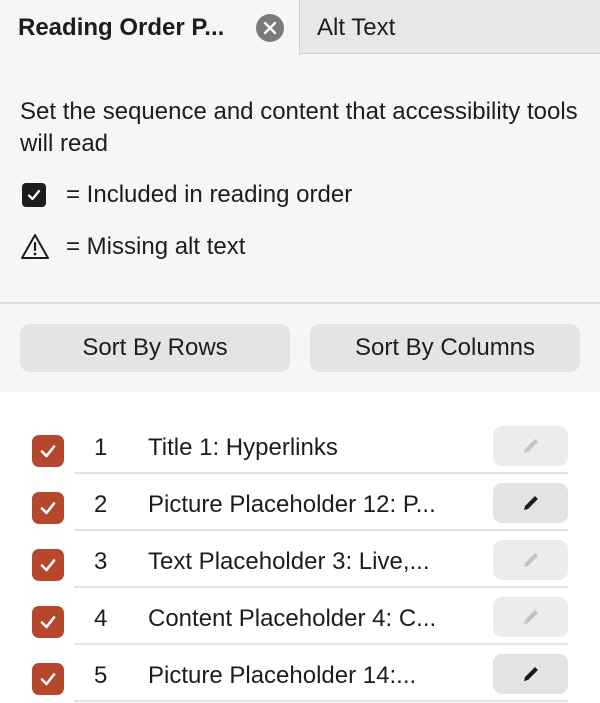  Describe the element at coordinates (356, 27) in the screenshot. I see `tab-label: Alt Text` at that location.